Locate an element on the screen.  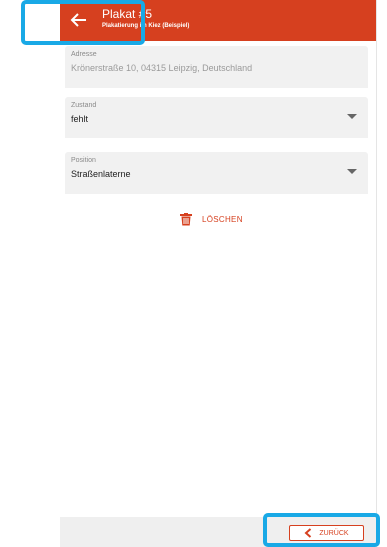
trash-icon is located at coordinates (186, 218).